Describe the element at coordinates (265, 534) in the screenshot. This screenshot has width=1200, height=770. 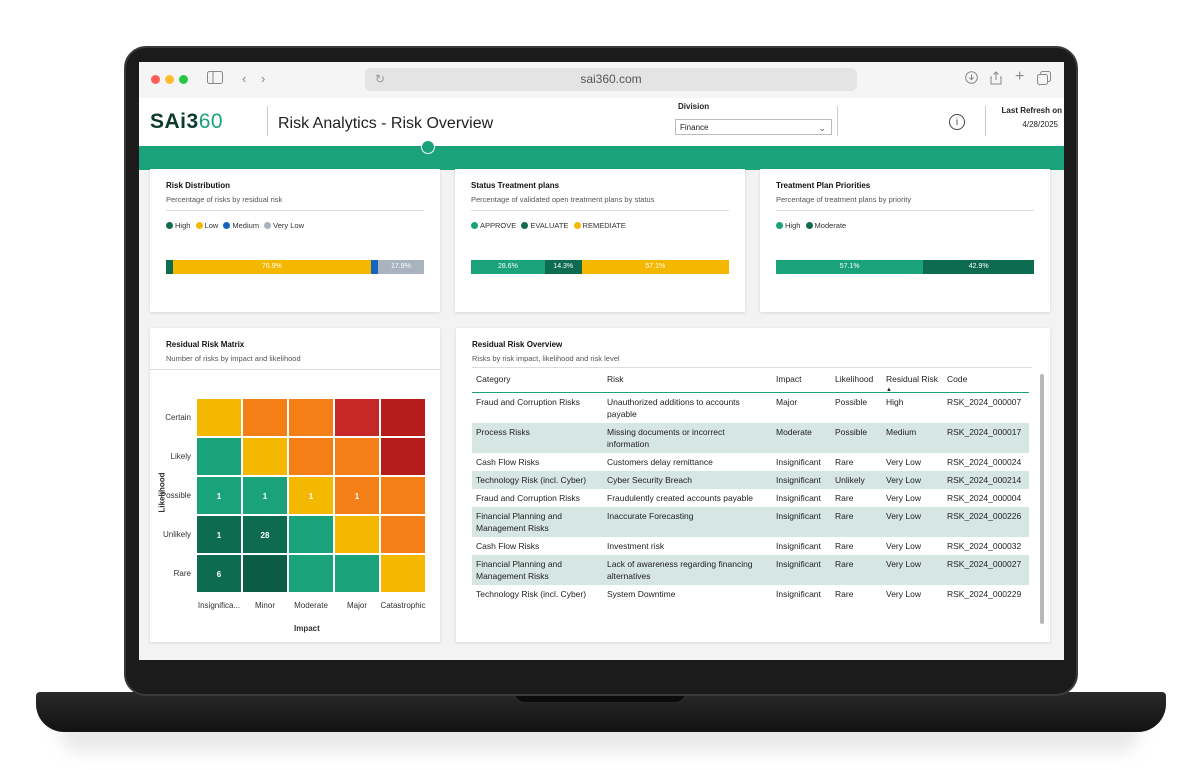
I see `matrix-cell: 28` at that location.